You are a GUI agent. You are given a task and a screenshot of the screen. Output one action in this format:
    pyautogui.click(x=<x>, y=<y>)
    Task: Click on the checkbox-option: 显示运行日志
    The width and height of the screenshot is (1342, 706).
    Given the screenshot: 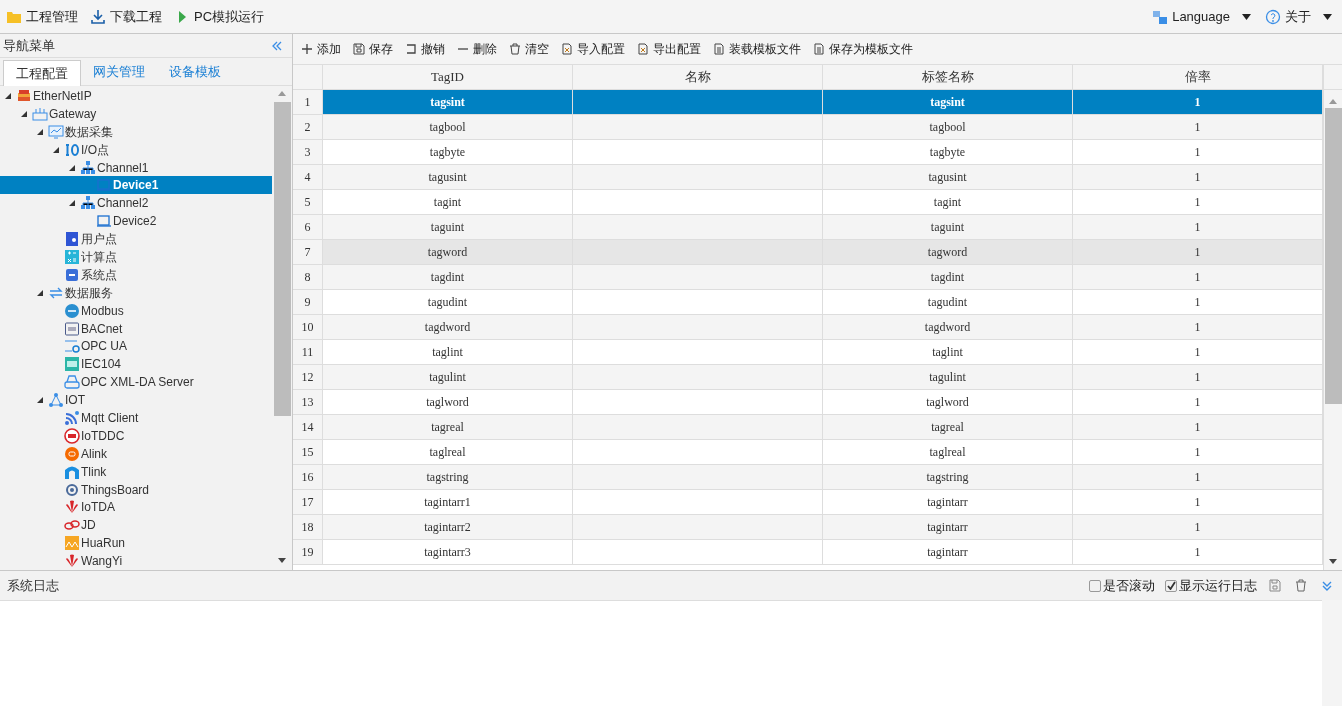 What is the action you would take?
    pyautogui.click(x=1211, y=585)
    